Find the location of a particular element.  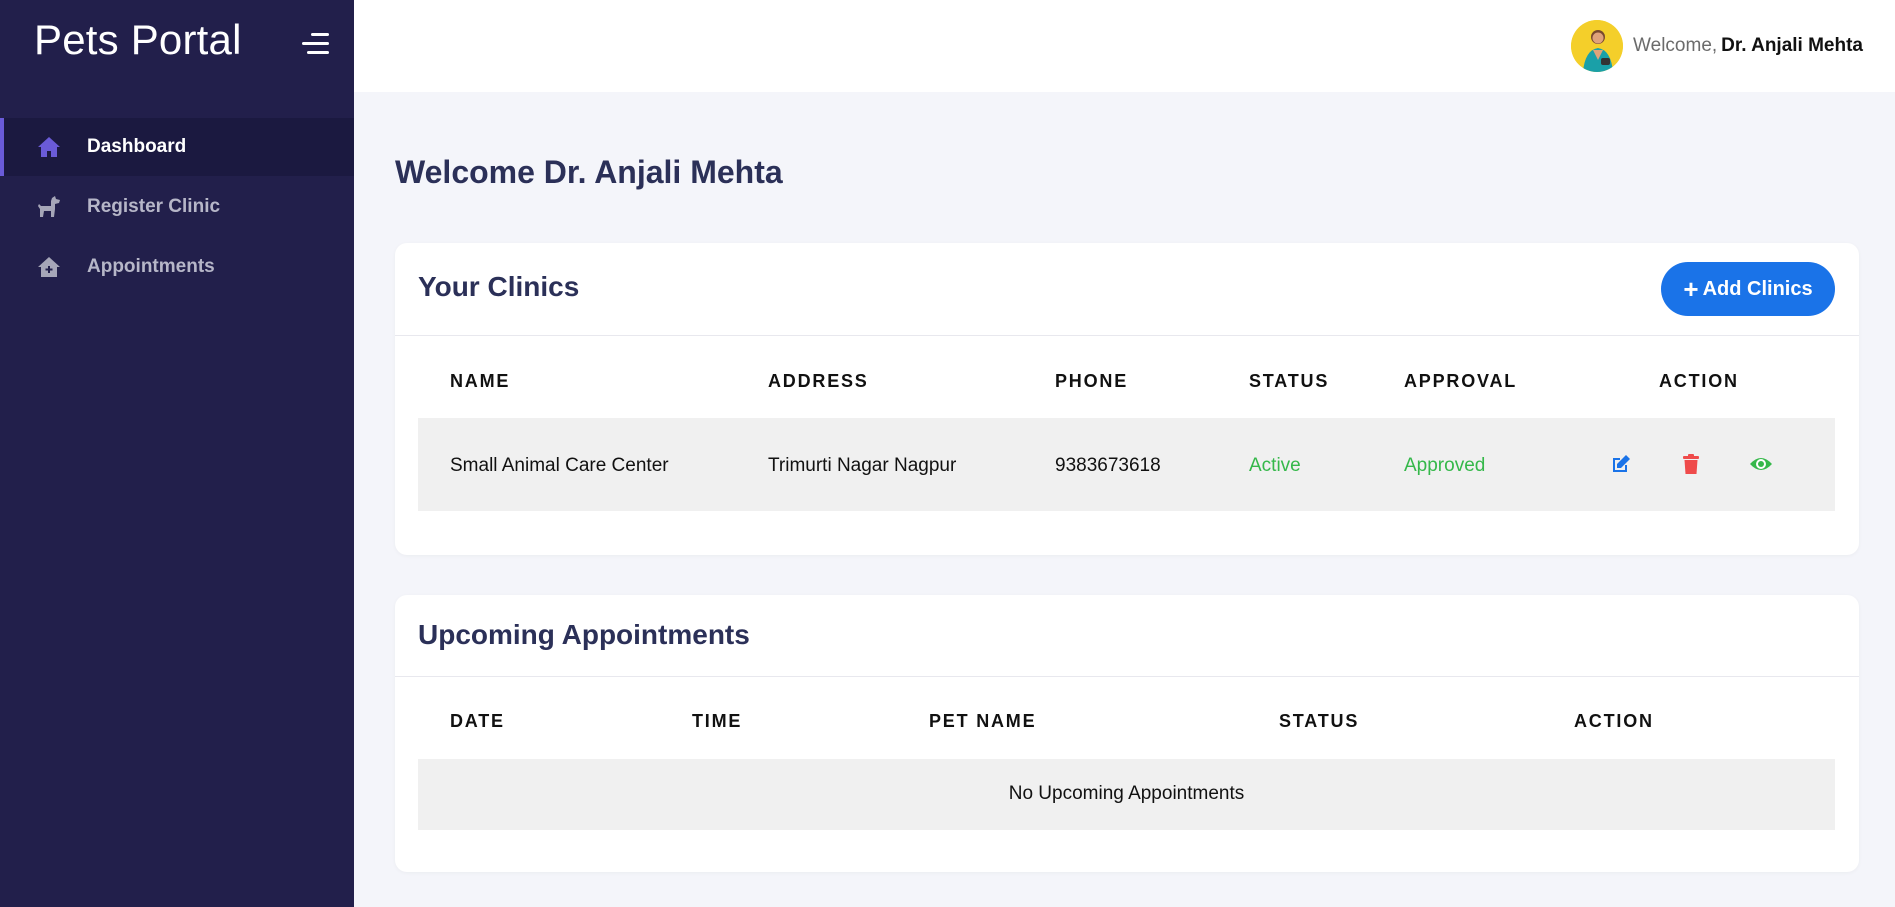

menu-toggle-icon is located at coordinates (315, 44).